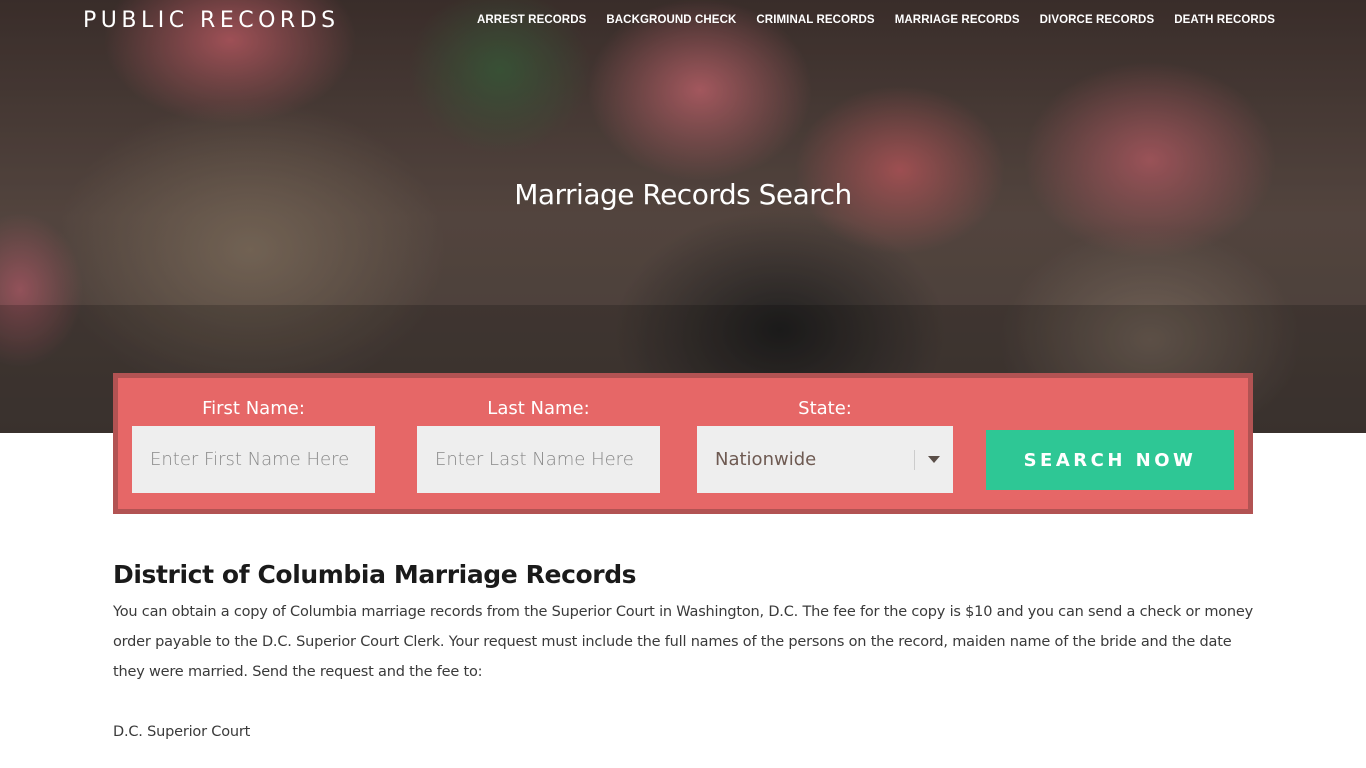 The width and height of the screenshot is (1366, 768). What do you see at coordinates (182, 732) in the screenshot?
I see `address-line: D.C. Superior Court` at bounding box center [182, 732].